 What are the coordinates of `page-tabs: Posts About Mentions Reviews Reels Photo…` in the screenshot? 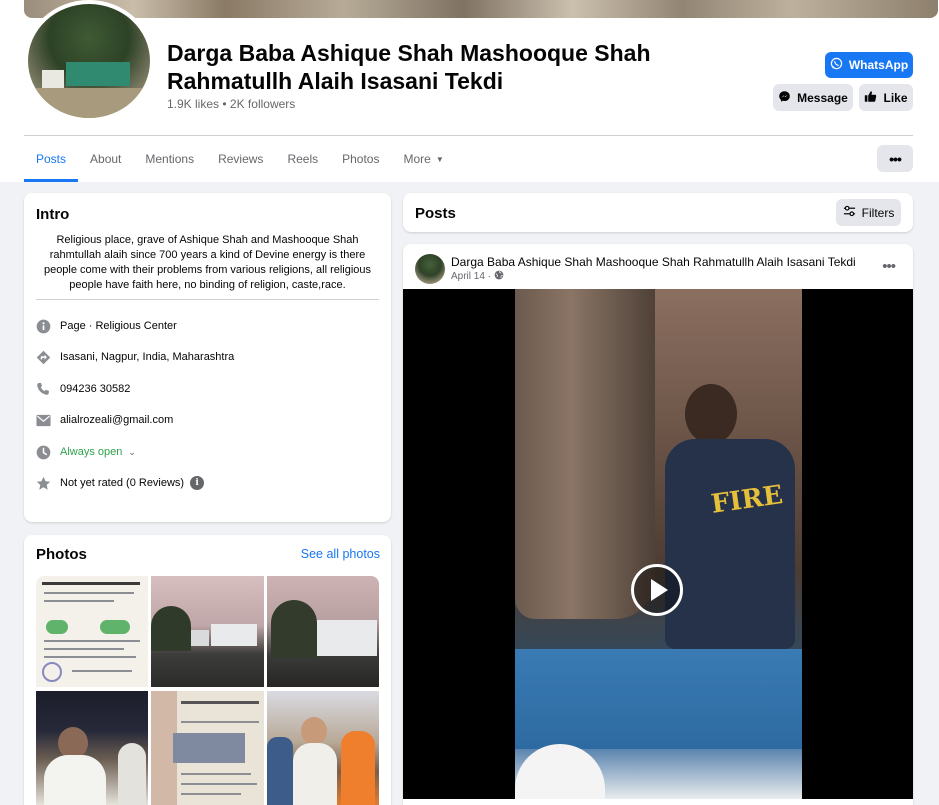 It's located at (240, 159).